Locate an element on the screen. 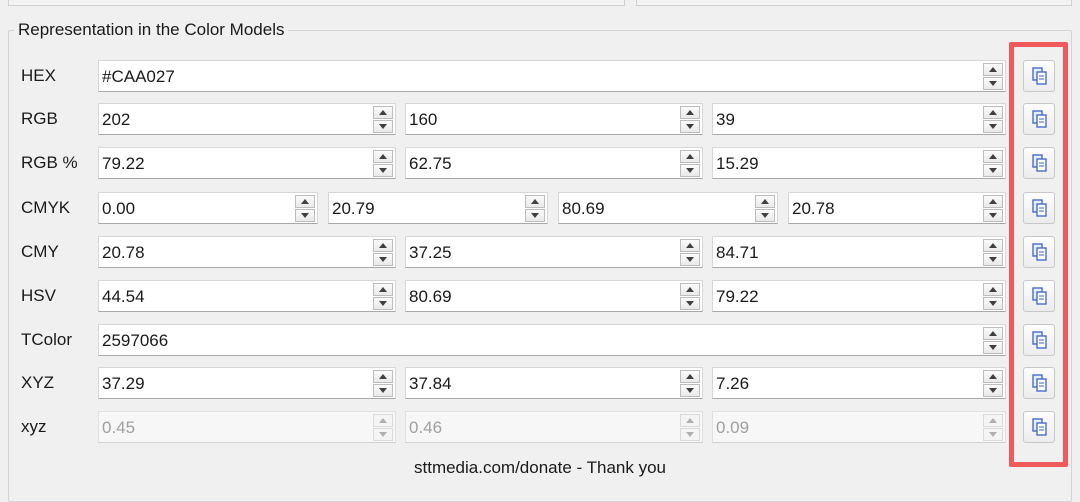 Image resolution: width=1080 pixels, height=502 pixels. hsv-field-3: 79.22 is located at coordinates (859, 296).